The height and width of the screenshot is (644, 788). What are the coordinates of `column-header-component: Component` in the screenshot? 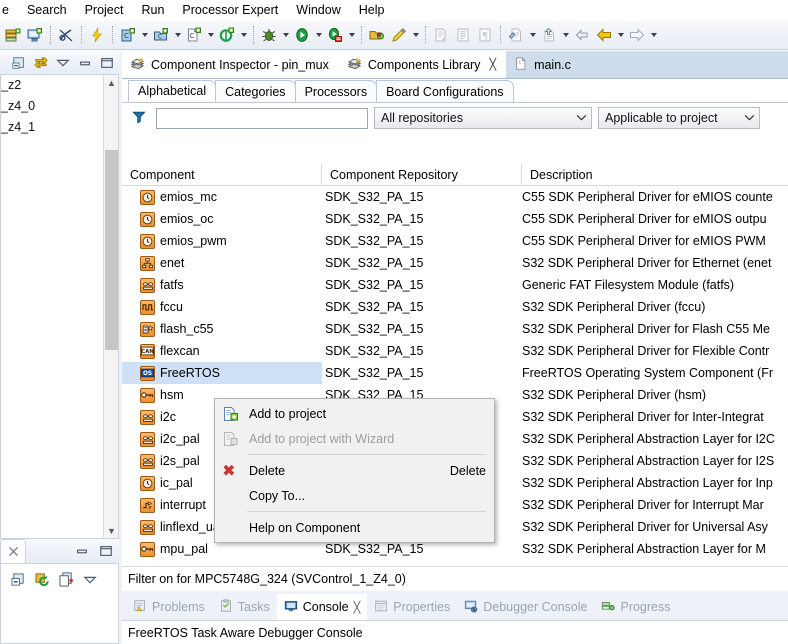 It's located at (222, 175).